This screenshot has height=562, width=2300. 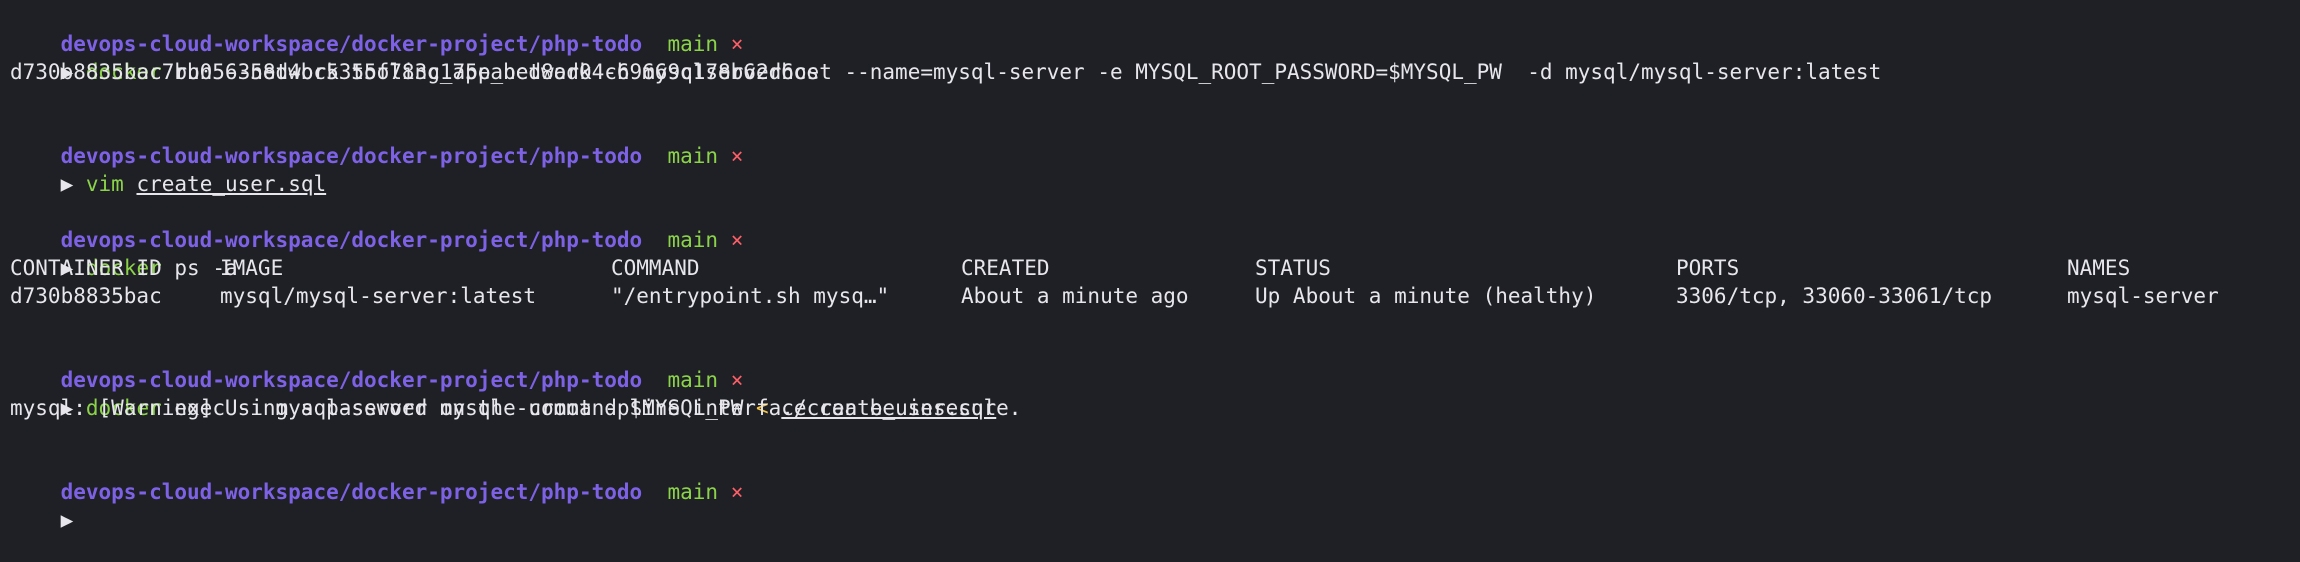 What do you see at coordinates (750, 296) in the screenshot?
I see `table-cell: "/entrypoint.sh mysq…"` at bounding box center [750, 296].